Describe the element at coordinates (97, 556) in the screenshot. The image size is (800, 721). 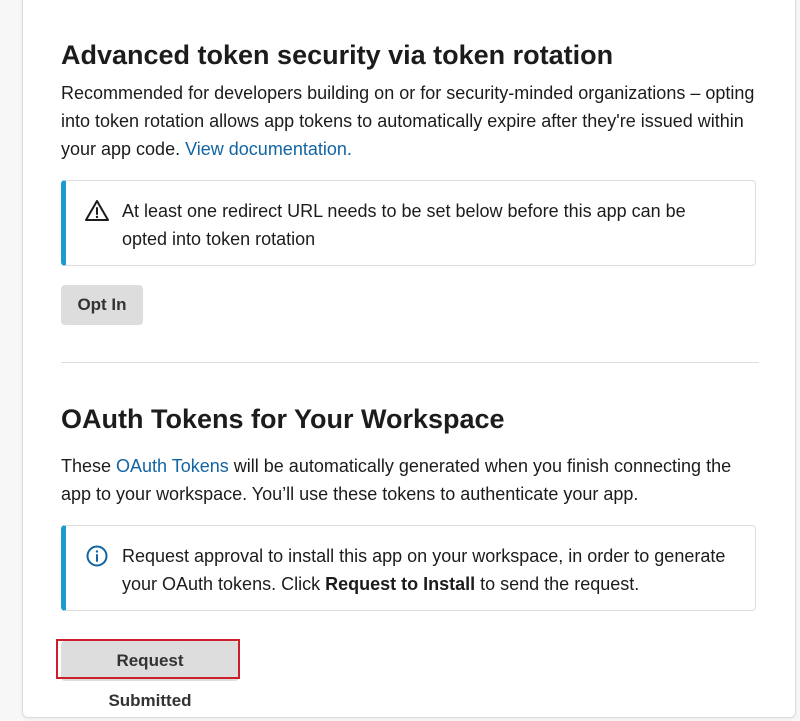
I see `info-circle-icon` at that location.